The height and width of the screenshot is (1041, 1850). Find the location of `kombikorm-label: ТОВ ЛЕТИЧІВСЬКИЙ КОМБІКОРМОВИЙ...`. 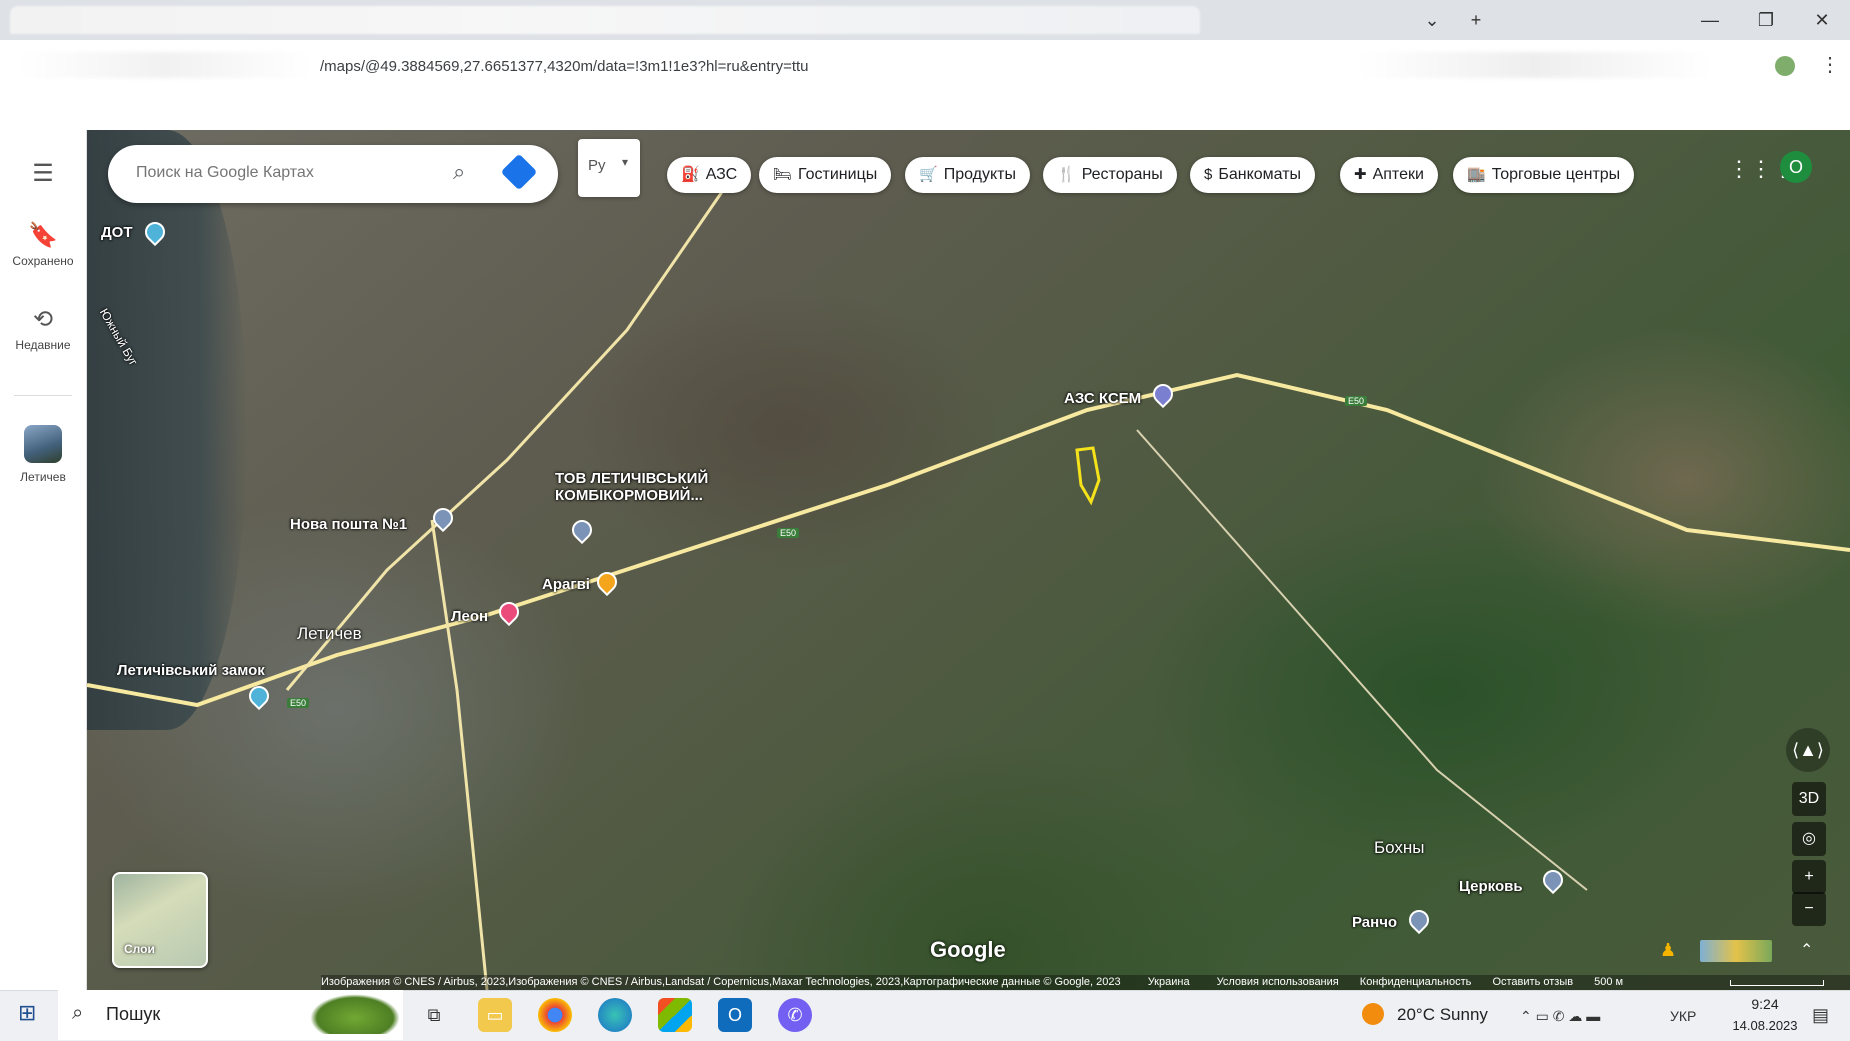

kombikorm-label: ТОВ ЛЕТИЧІВСЬКИЙ КОМБІКОРМОВИЙ... is located at coordinates (640, 487).